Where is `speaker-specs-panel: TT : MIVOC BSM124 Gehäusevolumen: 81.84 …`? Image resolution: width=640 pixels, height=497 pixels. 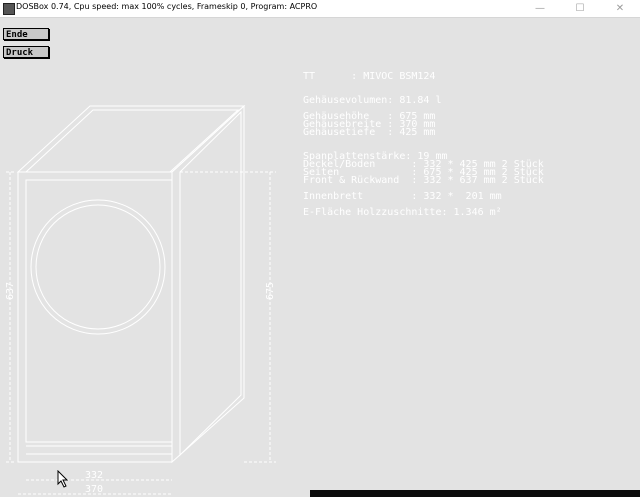
speaker-specs-panel: TT : MIVOC BSM124 Gehäusevolumen: 81.84 … is located at coordinates (423, 145).